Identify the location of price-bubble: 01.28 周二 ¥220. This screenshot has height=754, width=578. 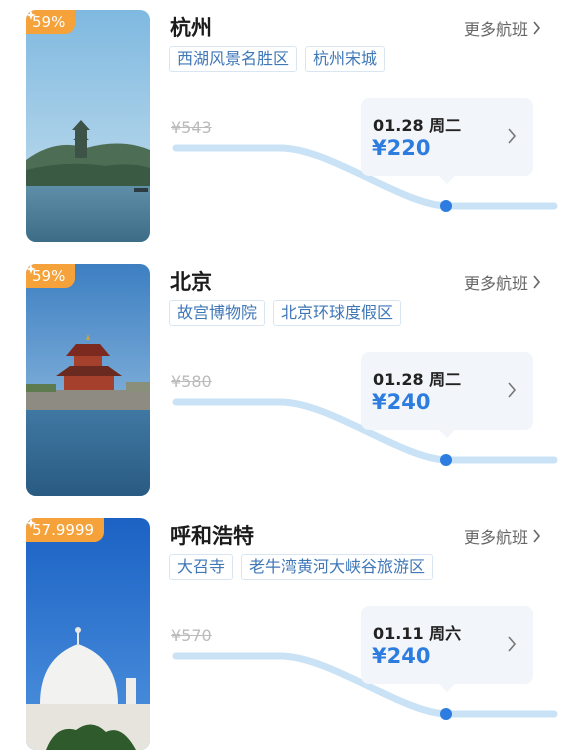
(447, 141).